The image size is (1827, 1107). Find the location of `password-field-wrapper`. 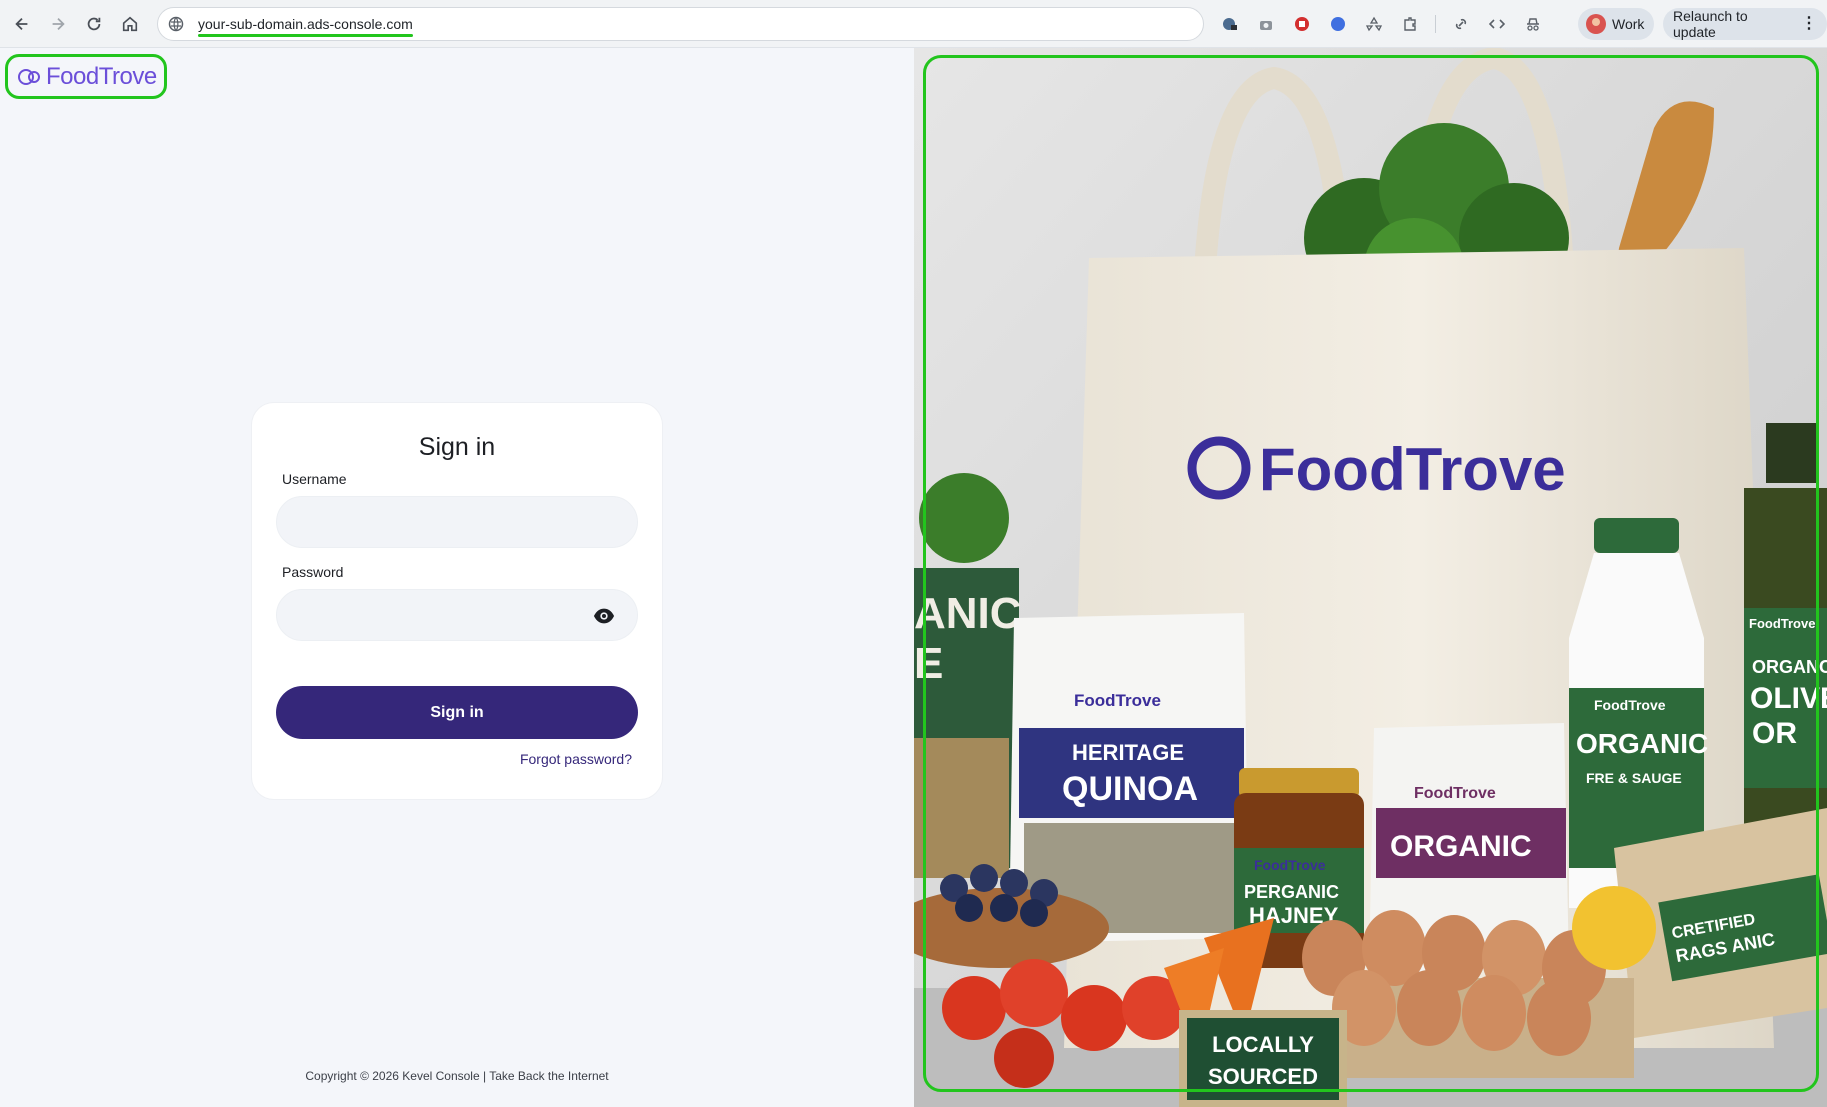

password-field-wrapper is located at coordinates (457, 615).